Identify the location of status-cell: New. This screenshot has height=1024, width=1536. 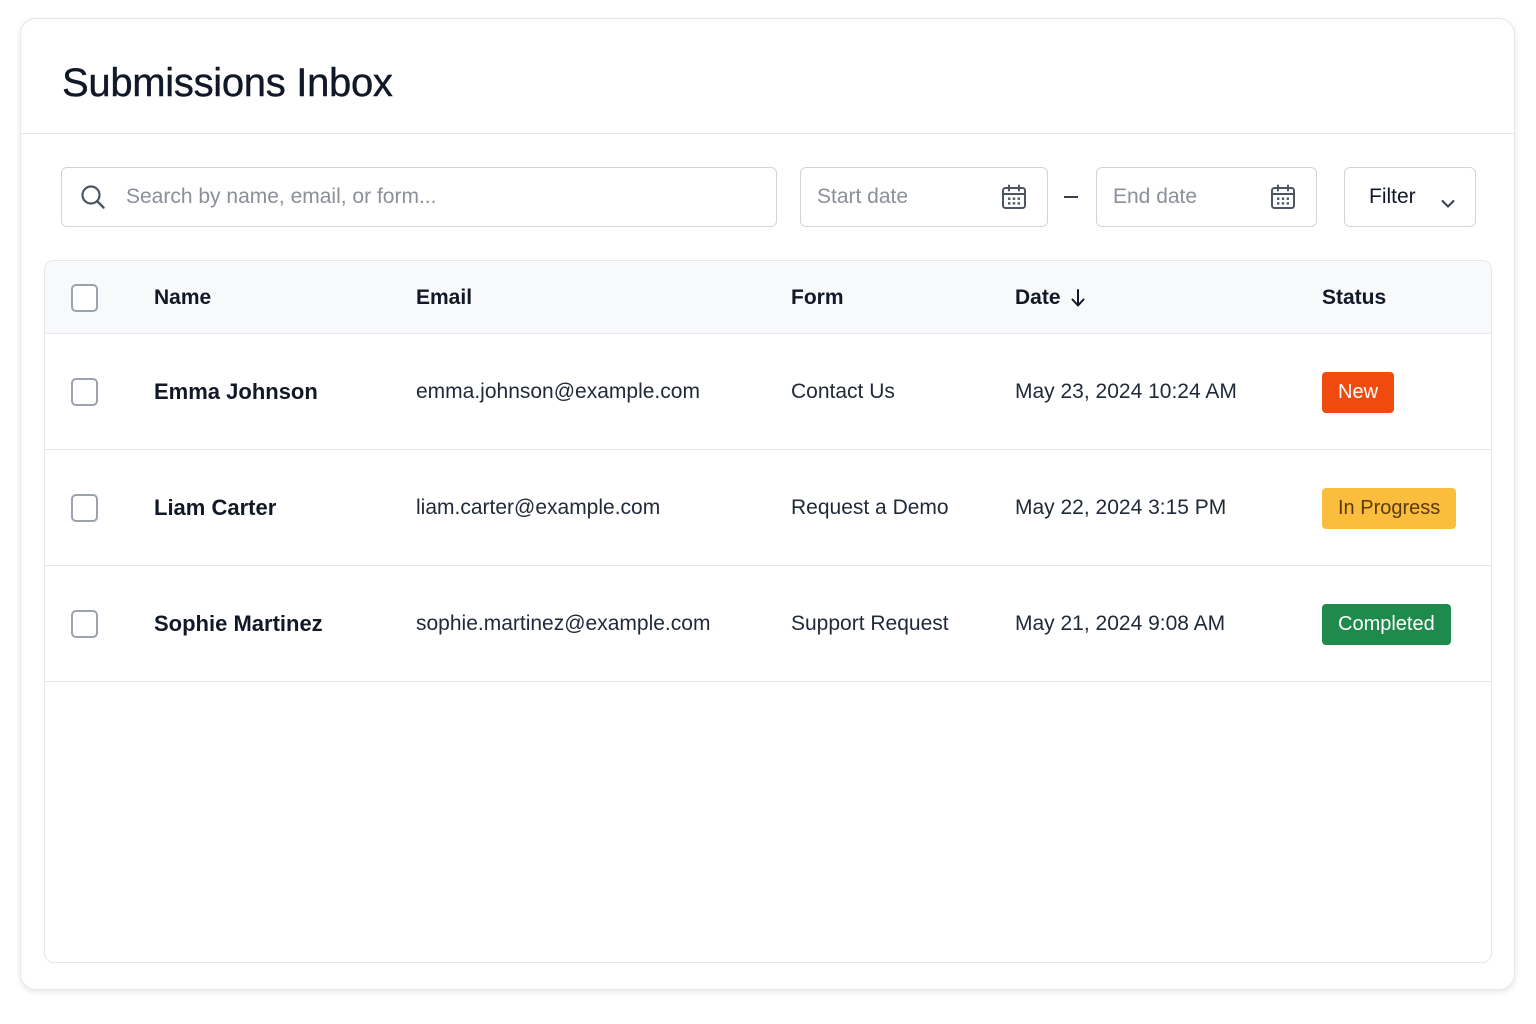
(1358, 392).